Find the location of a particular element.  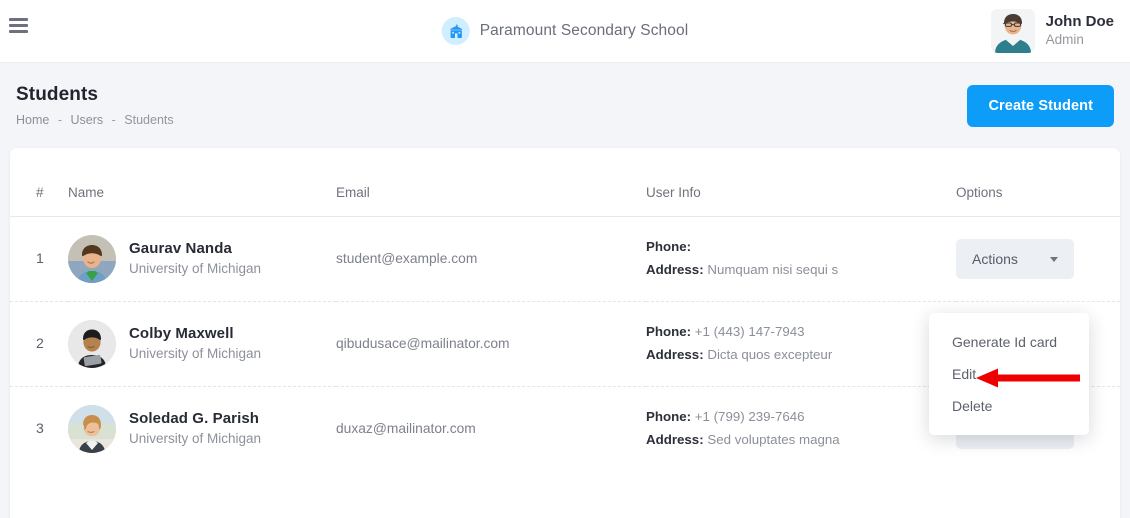

row-number: 2 is located at coordinates (40, 343).